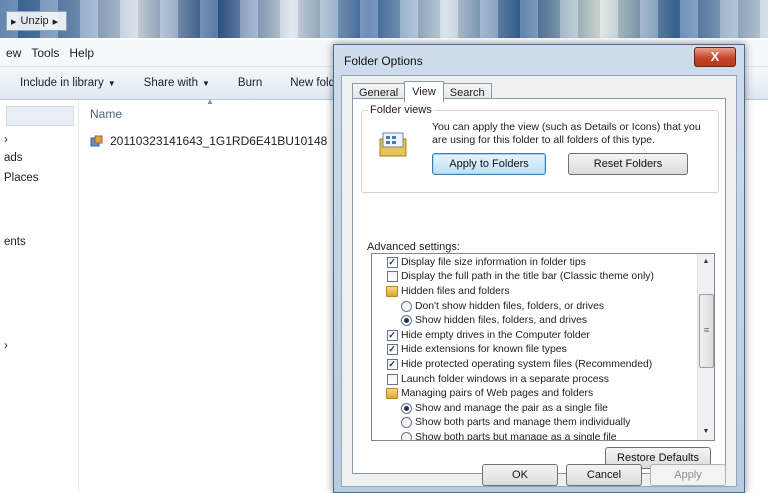 This screenshot has height=493, width=768. I want to click on new-folder-label: New fold, so click(312, 83).